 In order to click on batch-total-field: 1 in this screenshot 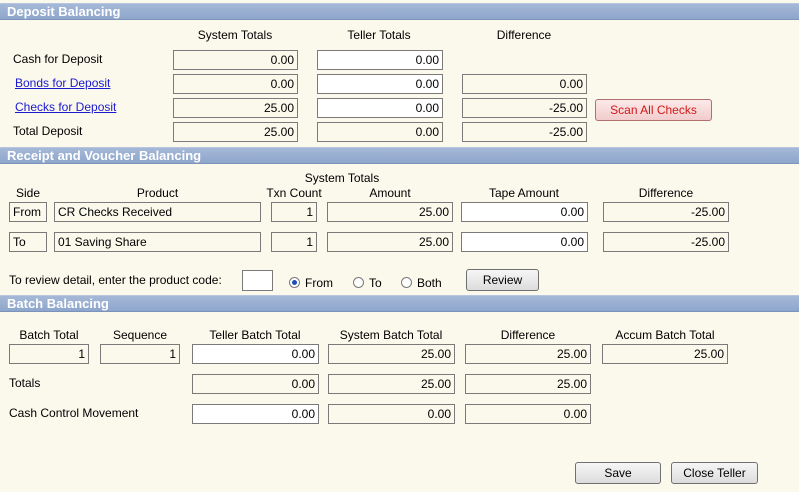, I will do `click(49, 354)`.